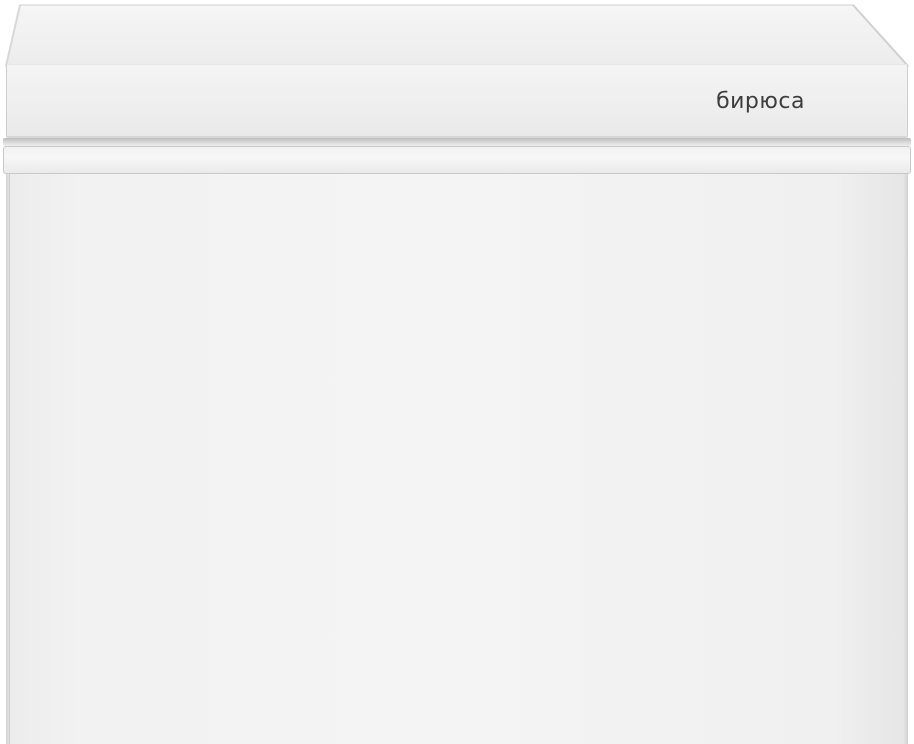  I want to click on lid-top-surface, so click(457, 35).